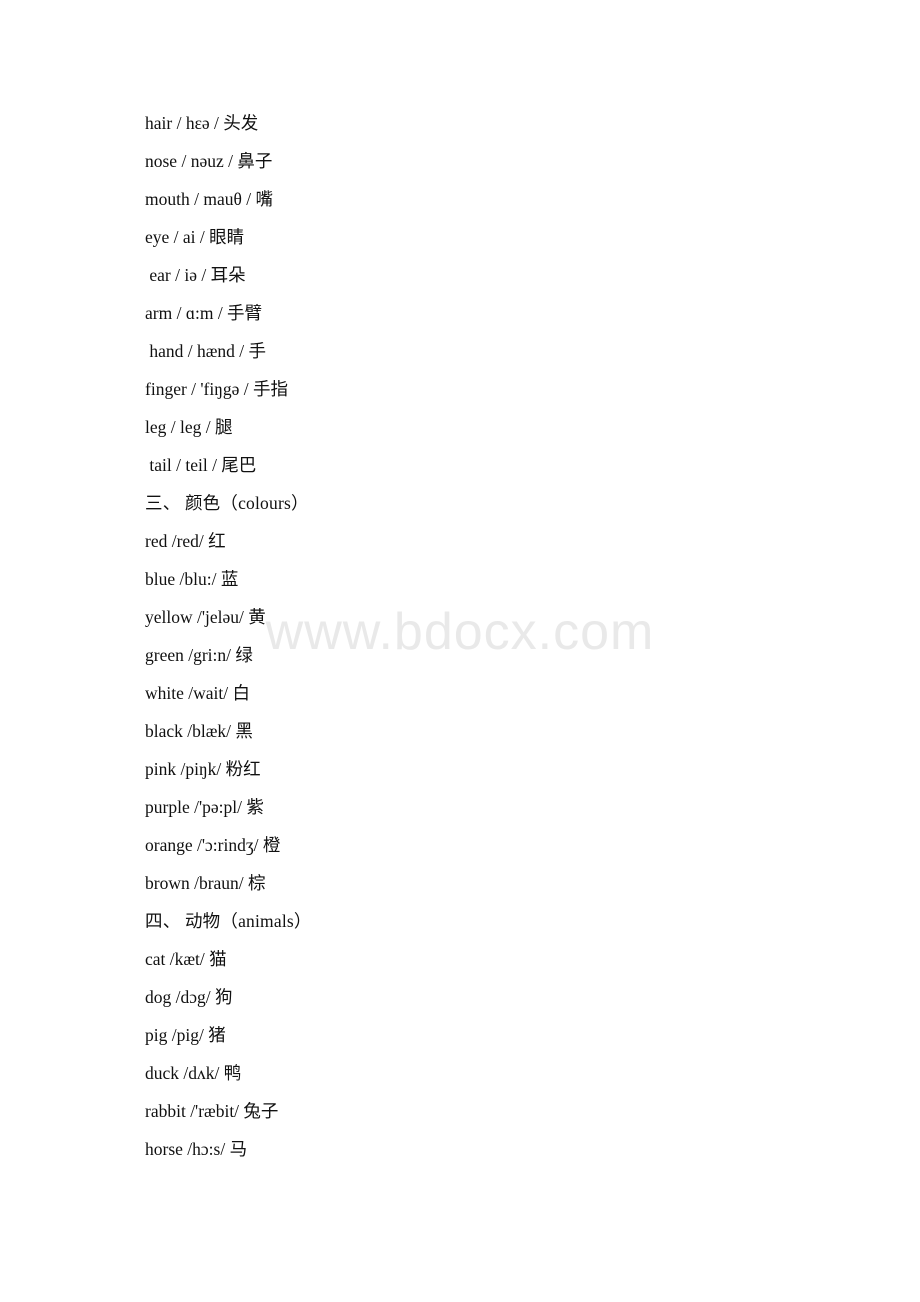  Describe the element at coordinates (199, 731) in the screenshot. I see `vocabulary-entry: black /blæk/ 黑` at that location.